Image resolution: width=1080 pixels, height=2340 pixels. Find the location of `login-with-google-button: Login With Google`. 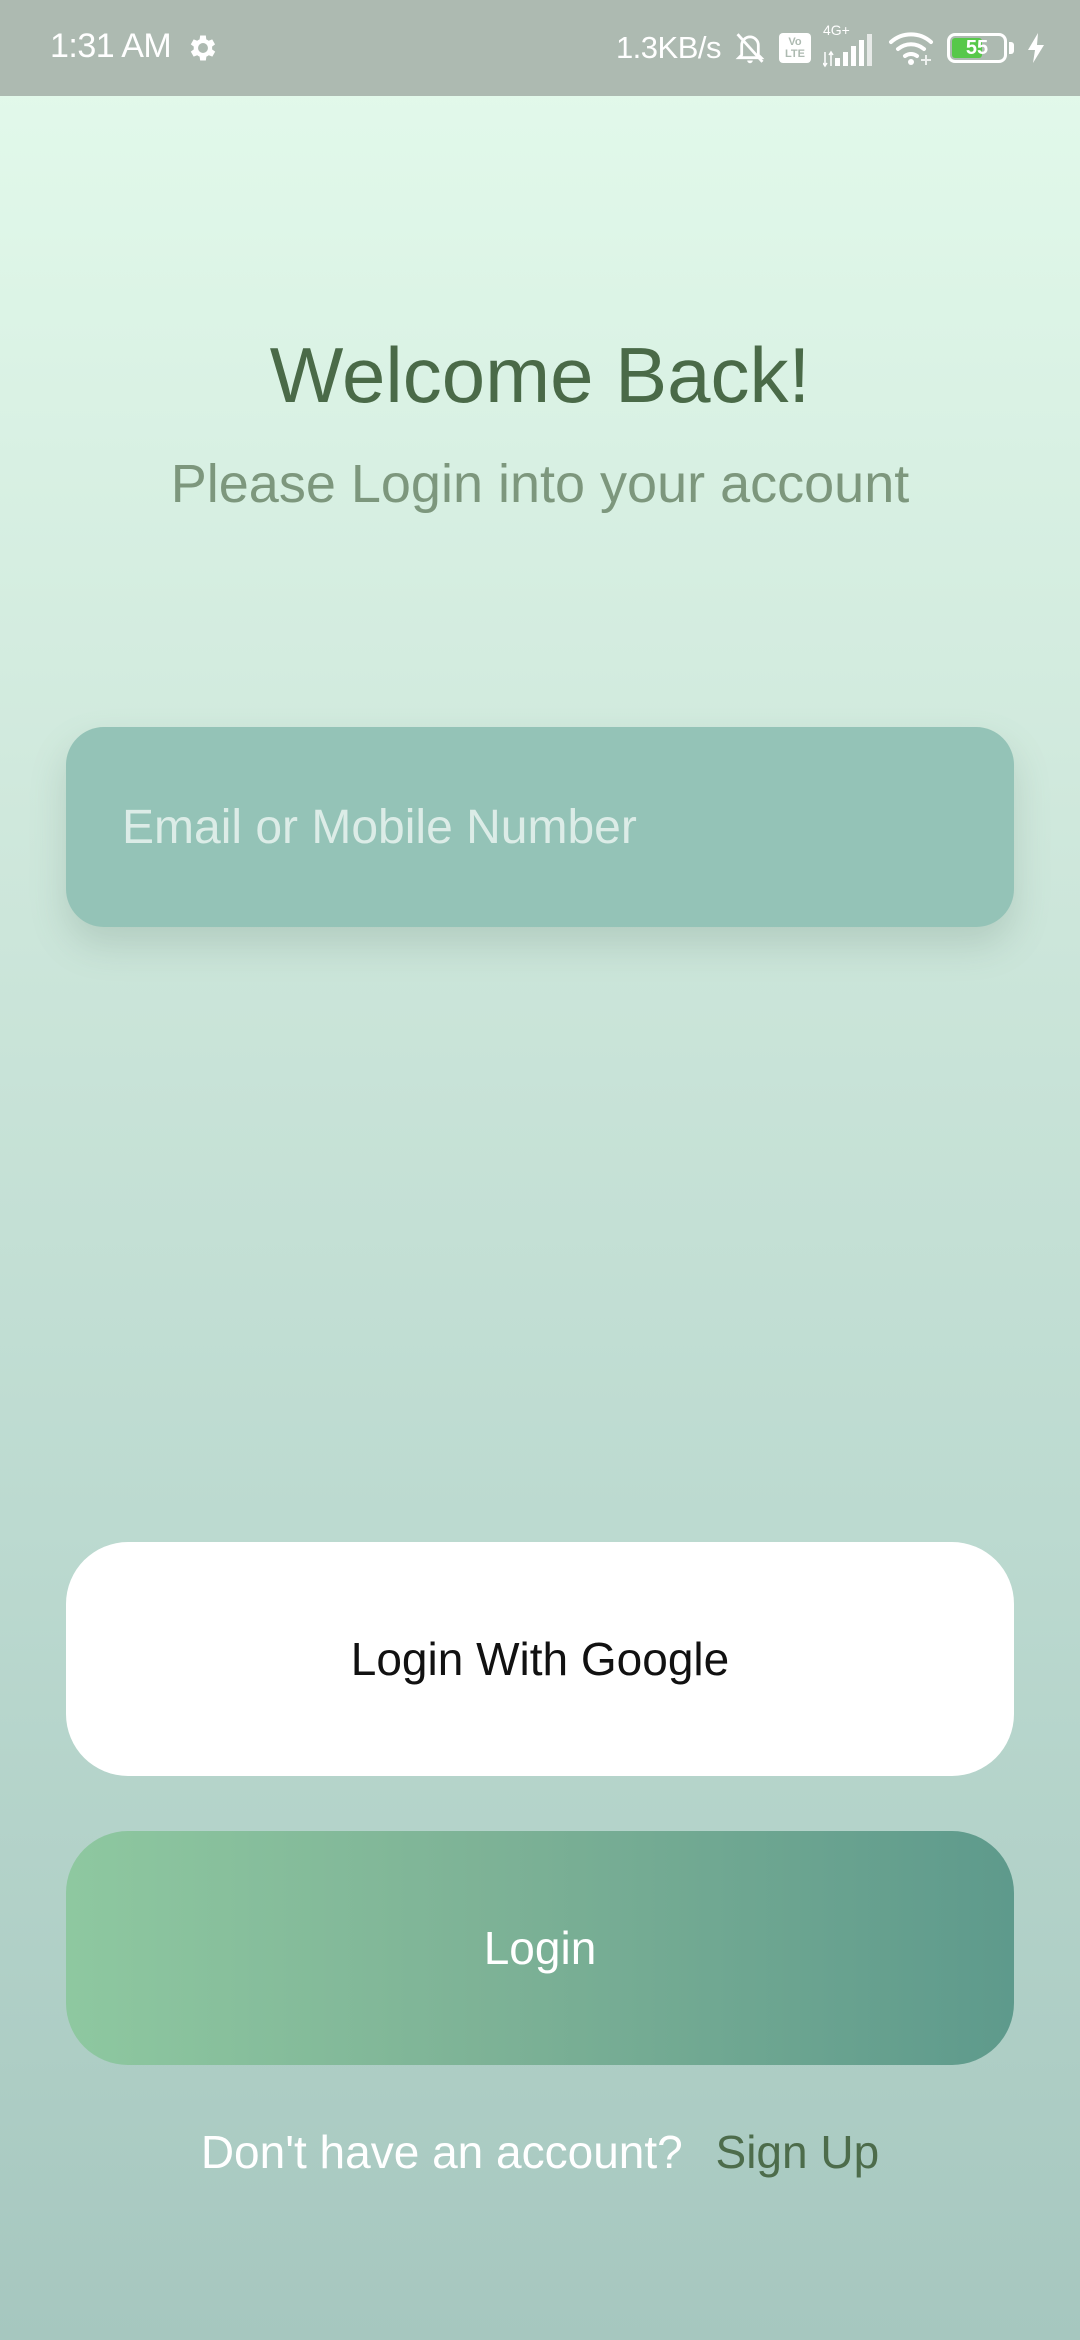

login-with-google-button: Login With Google is located at coordinates (540, 1659).